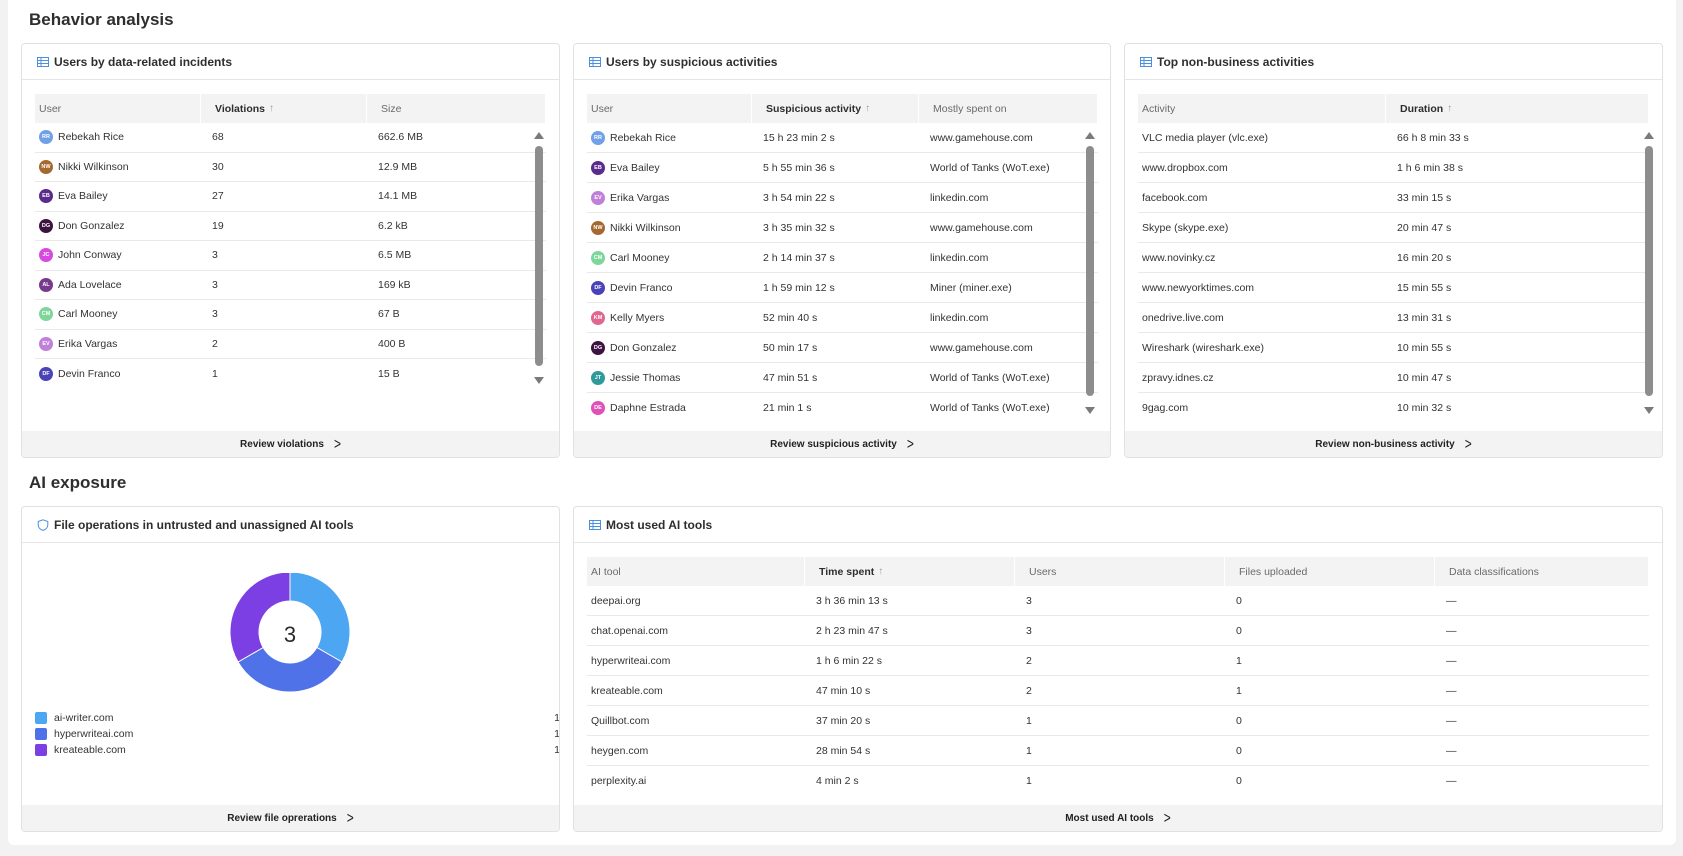 This screenshot has height=856, width=1683. Describe the element at coordinates (143, 61) in the screenshot. I see `incidents-card-title: Users by data-related incidents` at that location.